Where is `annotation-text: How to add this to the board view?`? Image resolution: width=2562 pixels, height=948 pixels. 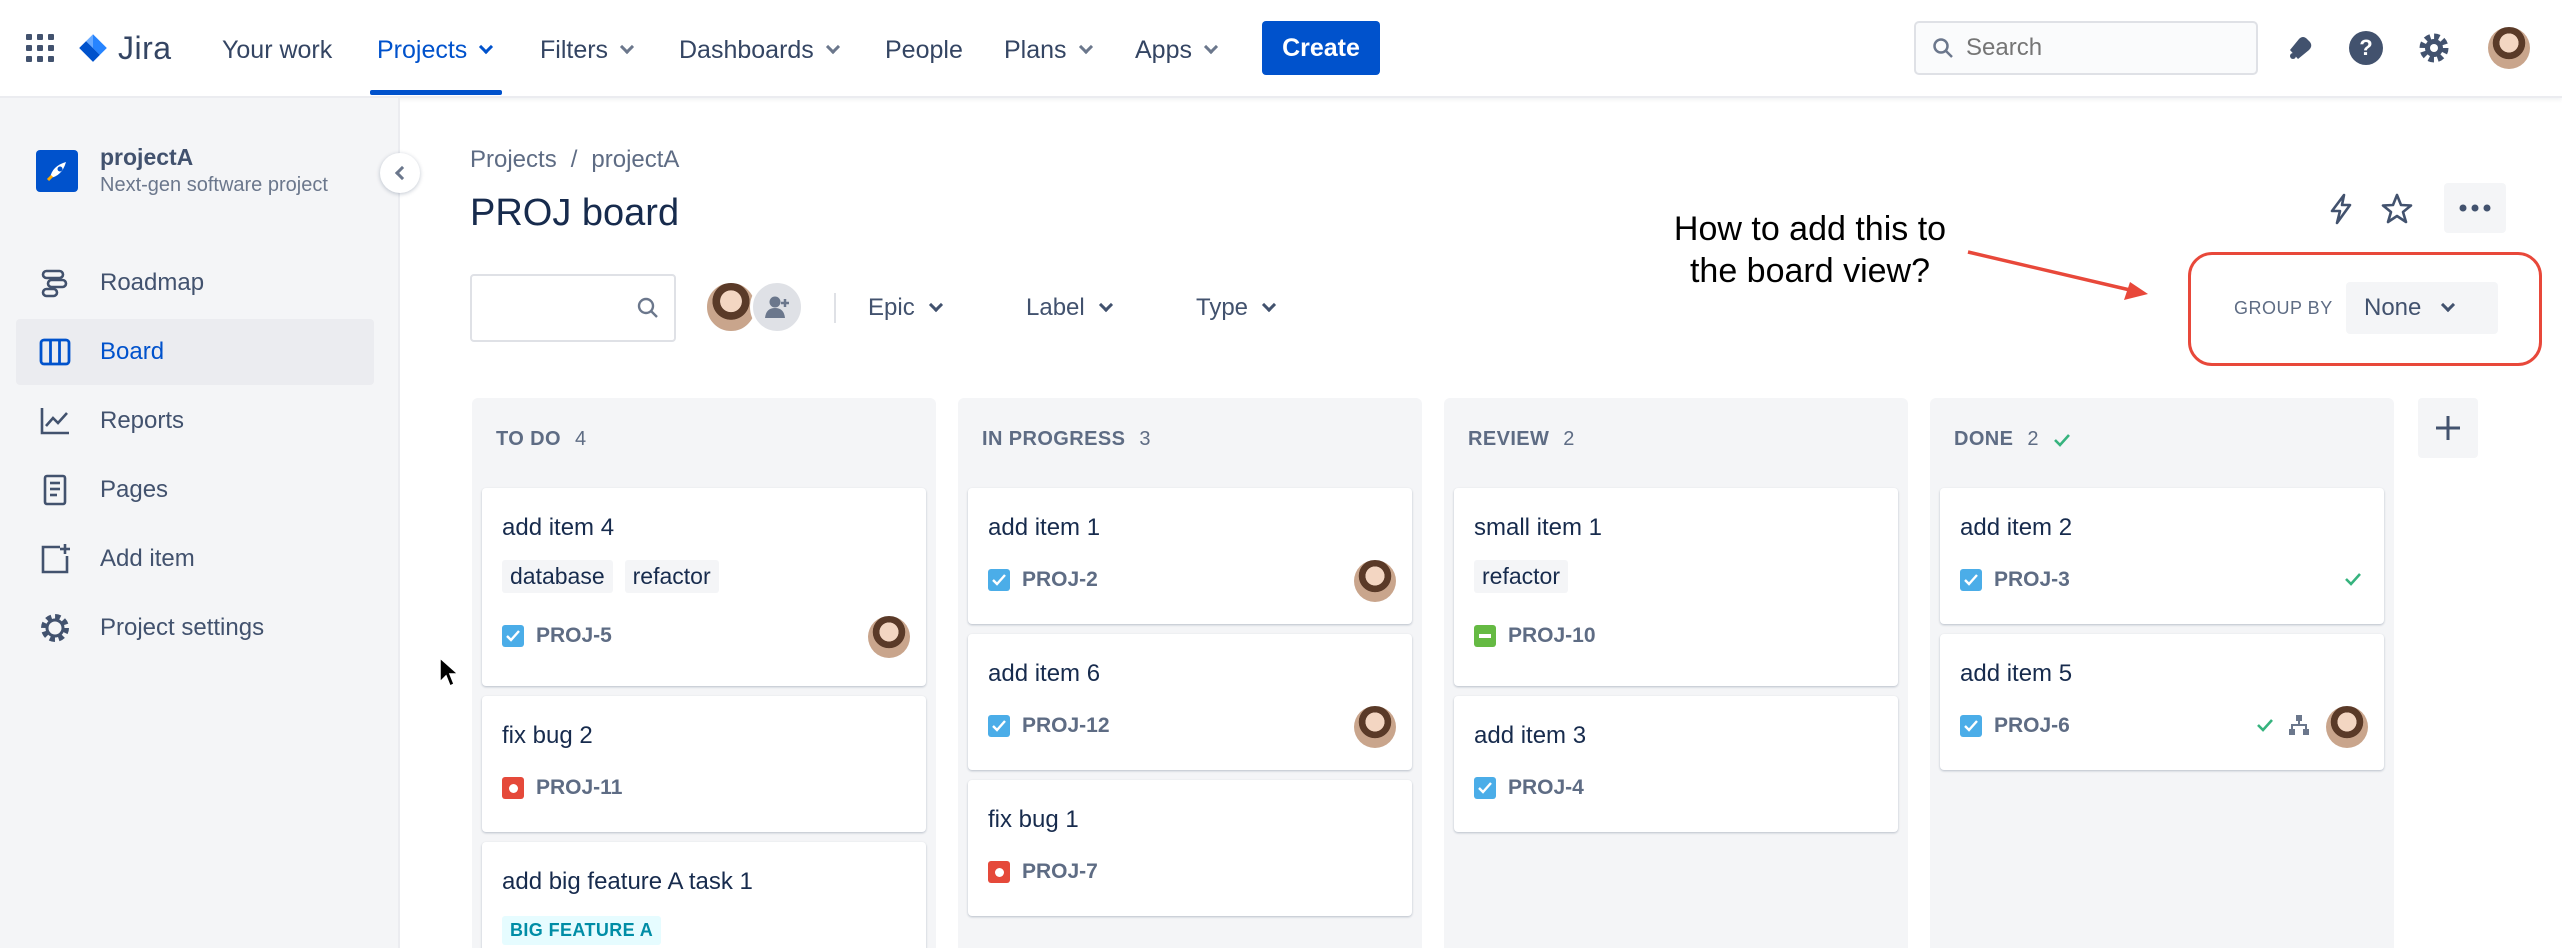
annotation-text: How to add this to the board view? is located at coordinates (1810, 250).